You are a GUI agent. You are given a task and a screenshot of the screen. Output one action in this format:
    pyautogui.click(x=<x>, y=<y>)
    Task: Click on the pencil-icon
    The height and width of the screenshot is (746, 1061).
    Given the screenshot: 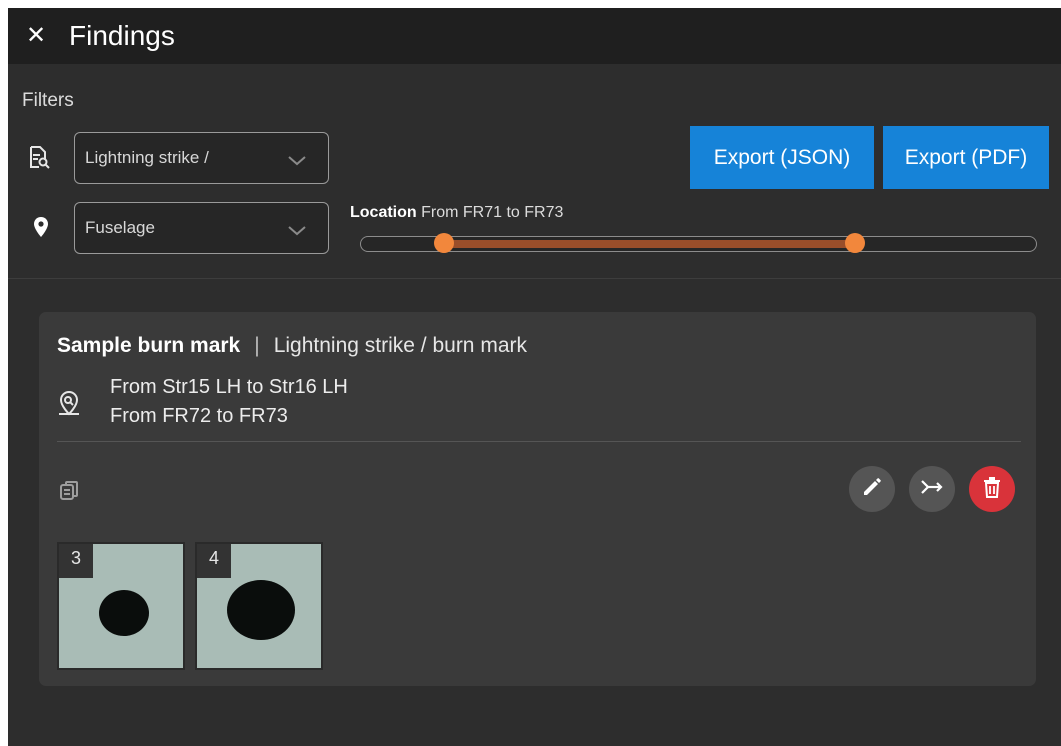 What is the action you would take?
    pyautogui.click(x=872, y=489)
    